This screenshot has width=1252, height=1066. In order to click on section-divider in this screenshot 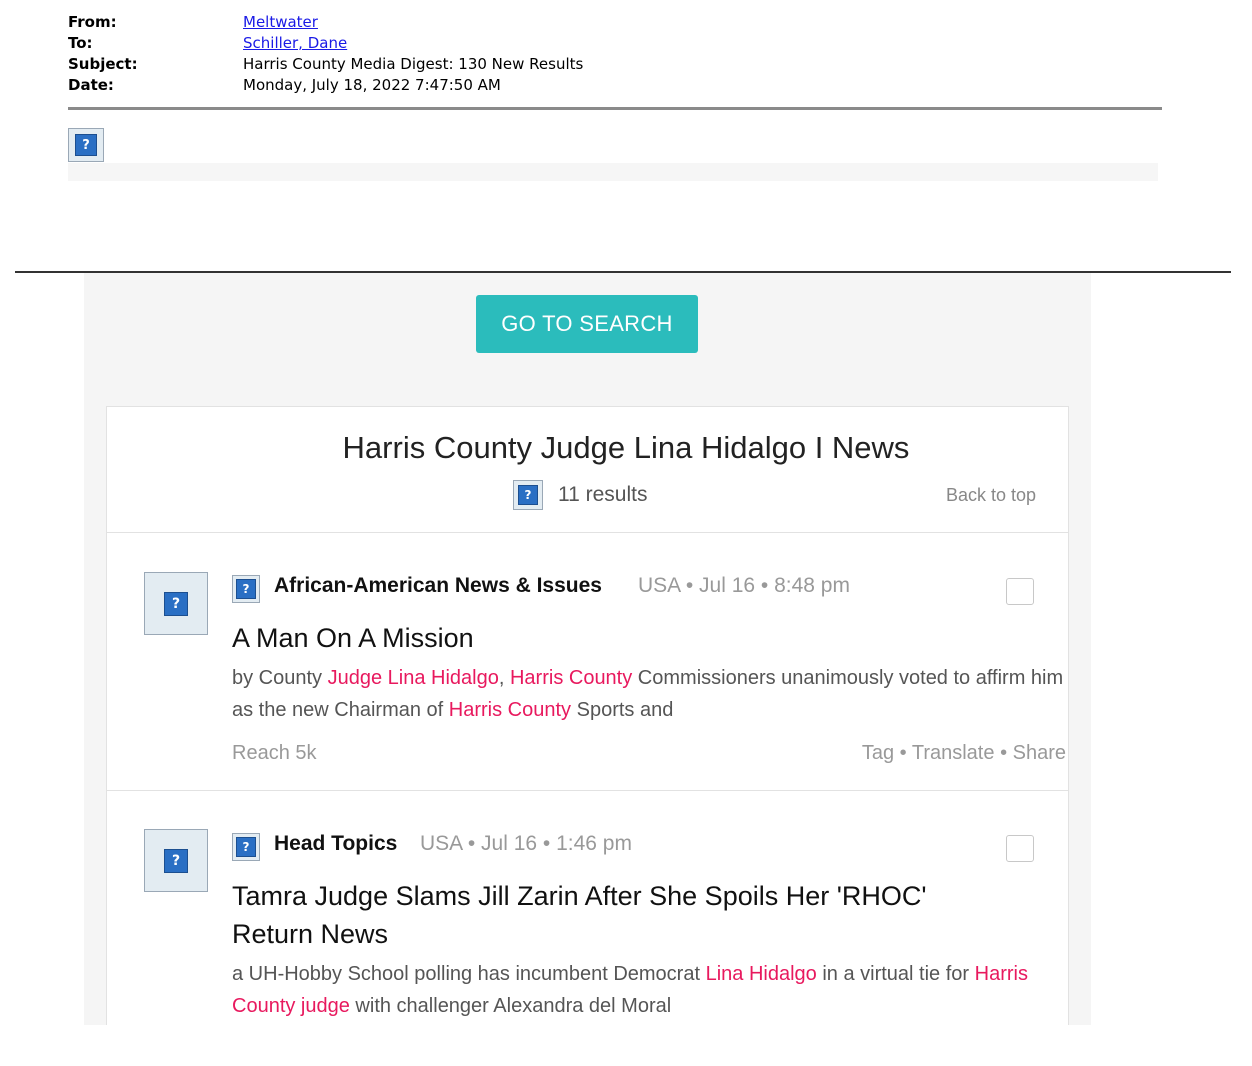, I will do `click(587, 532)`.